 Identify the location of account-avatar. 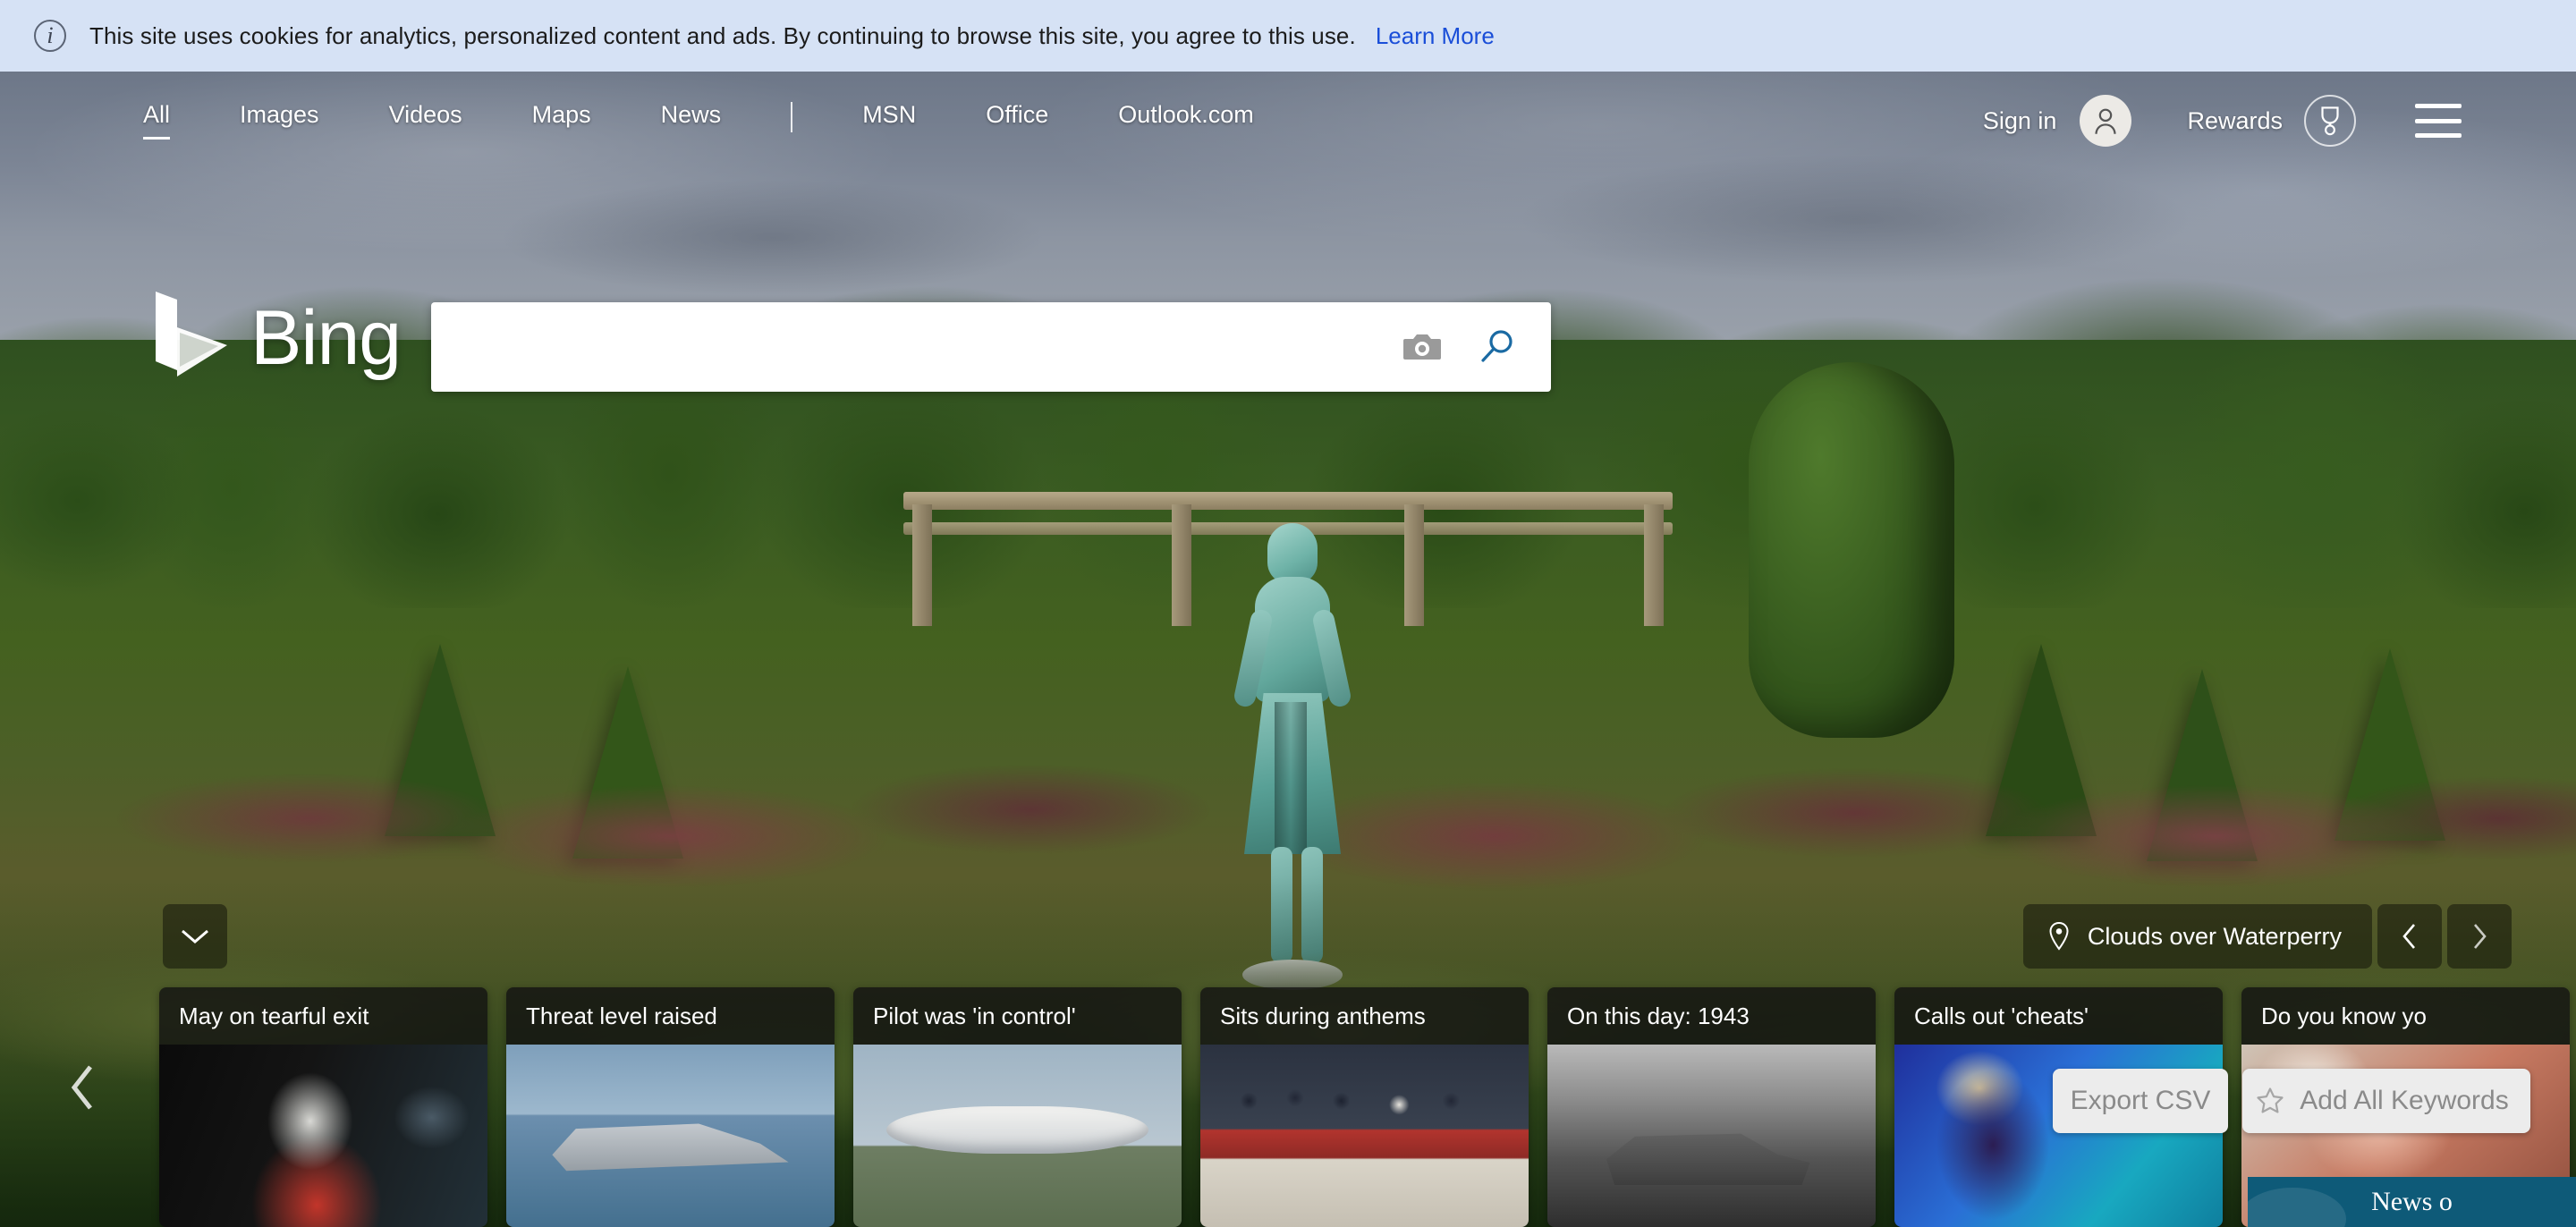
(2106, 121).